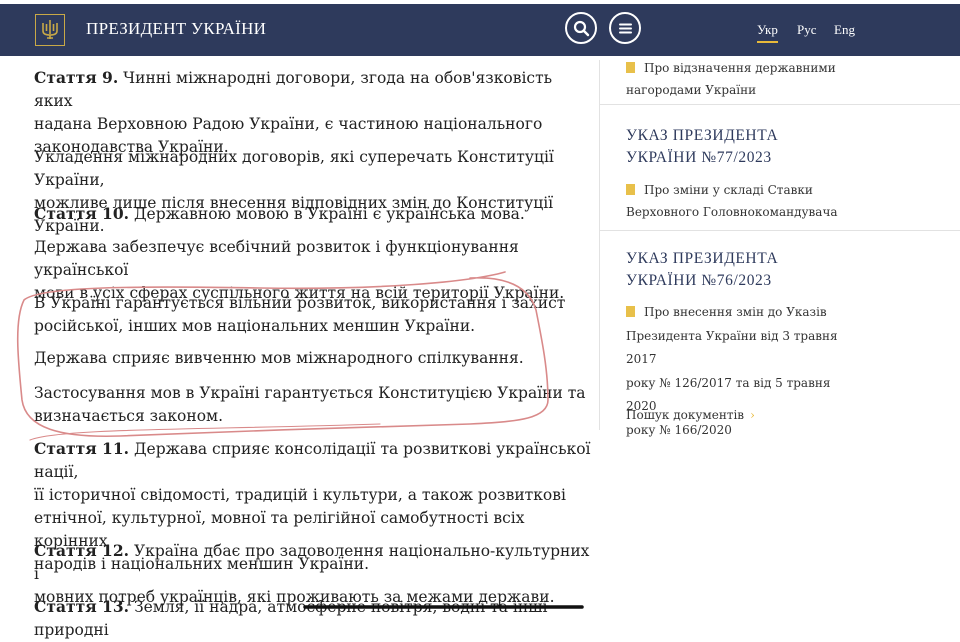  What do you see at coordinates (679, 429) in the screenshot?
I see `link-text: року № 166/2020` at bounding box center [679, 429].